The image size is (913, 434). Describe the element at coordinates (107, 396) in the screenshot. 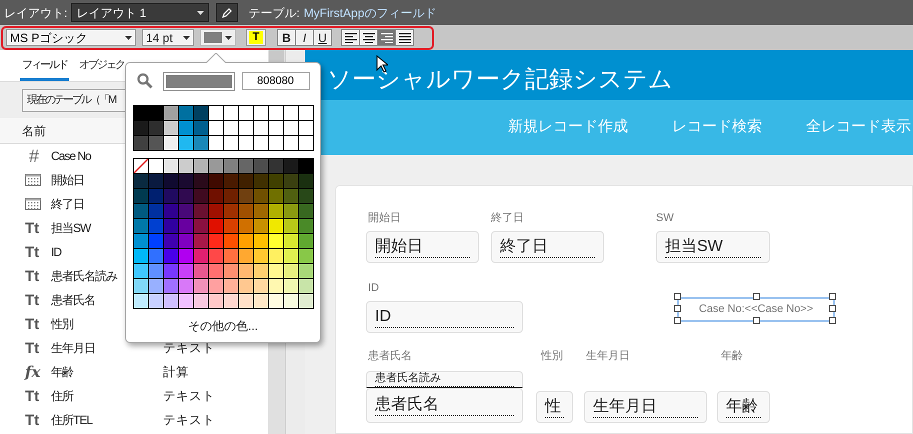

I see `field-name: 住所` at that location.